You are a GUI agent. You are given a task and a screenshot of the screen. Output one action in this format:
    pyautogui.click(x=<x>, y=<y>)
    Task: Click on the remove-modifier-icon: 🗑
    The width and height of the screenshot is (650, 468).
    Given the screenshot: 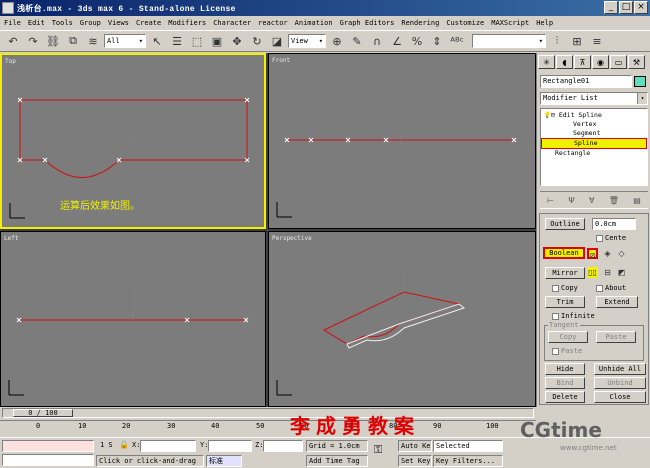 What is the action you would take?
    pyautogui.click(x=614, y=200)
    